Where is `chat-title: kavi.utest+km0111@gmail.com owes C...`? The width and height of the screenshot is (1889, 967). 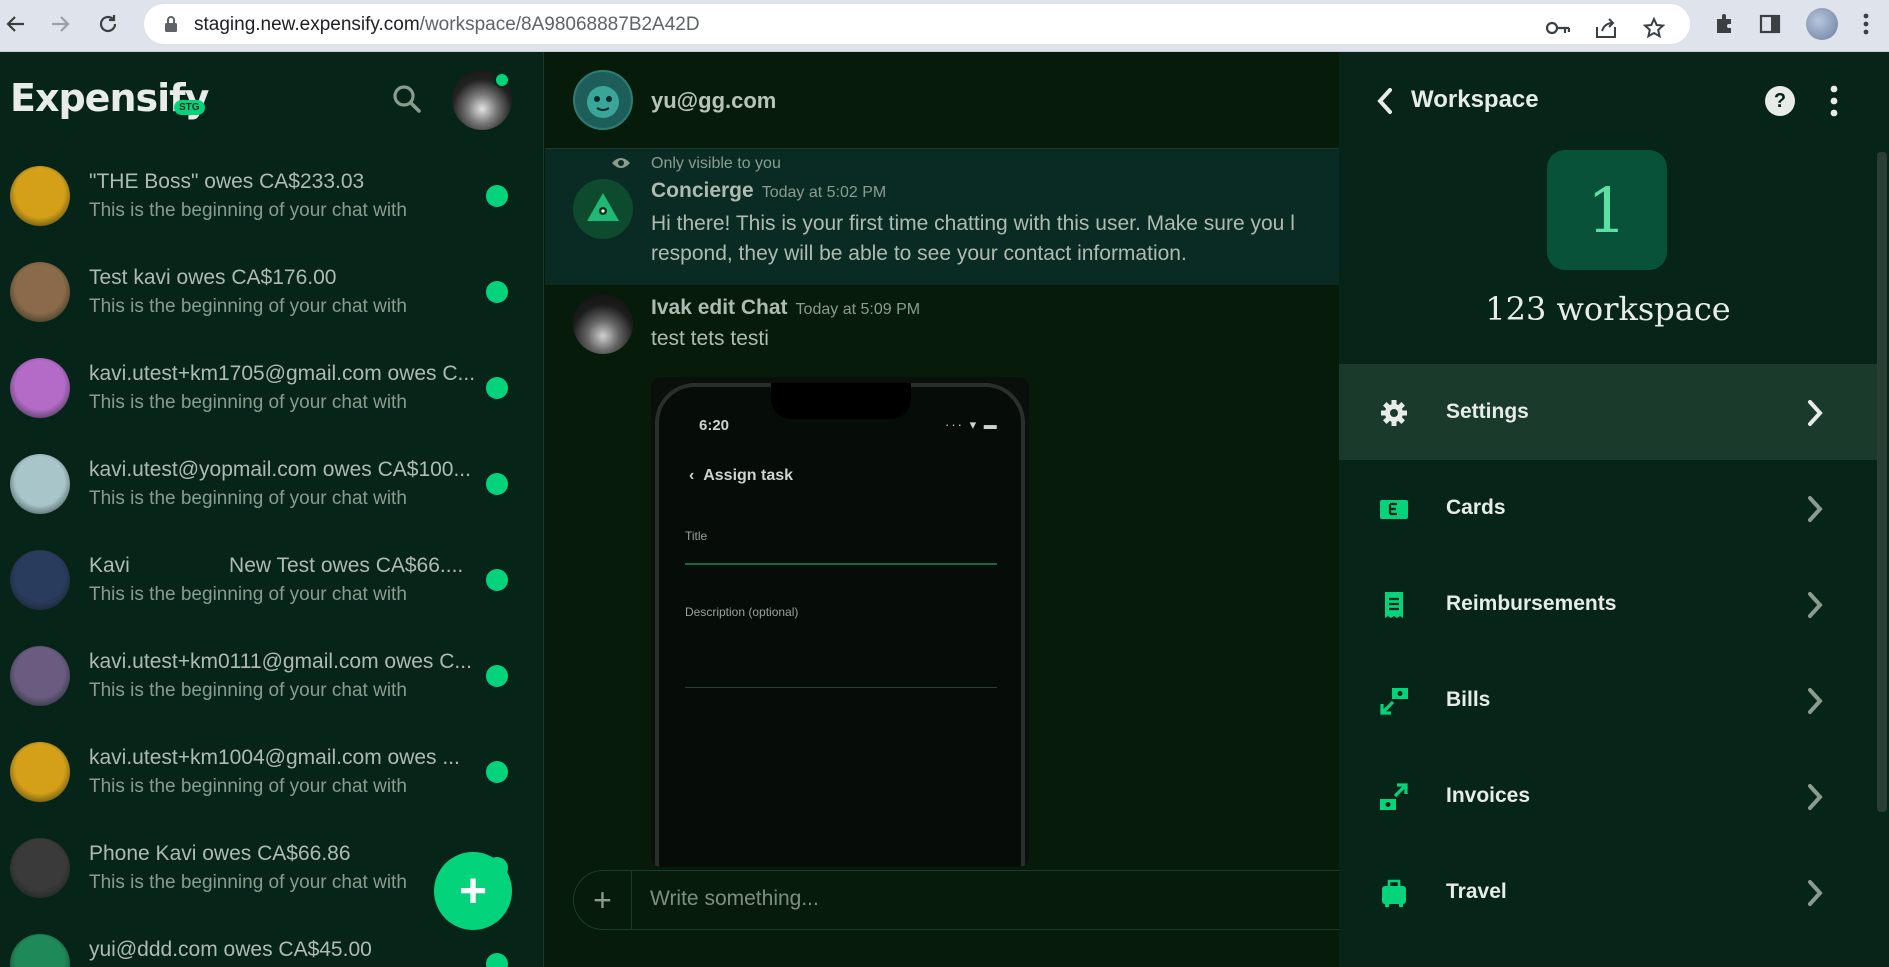
chat-title: kavi.utest+km0111@gmail.com owes C... is located at coordinates (280, 661).